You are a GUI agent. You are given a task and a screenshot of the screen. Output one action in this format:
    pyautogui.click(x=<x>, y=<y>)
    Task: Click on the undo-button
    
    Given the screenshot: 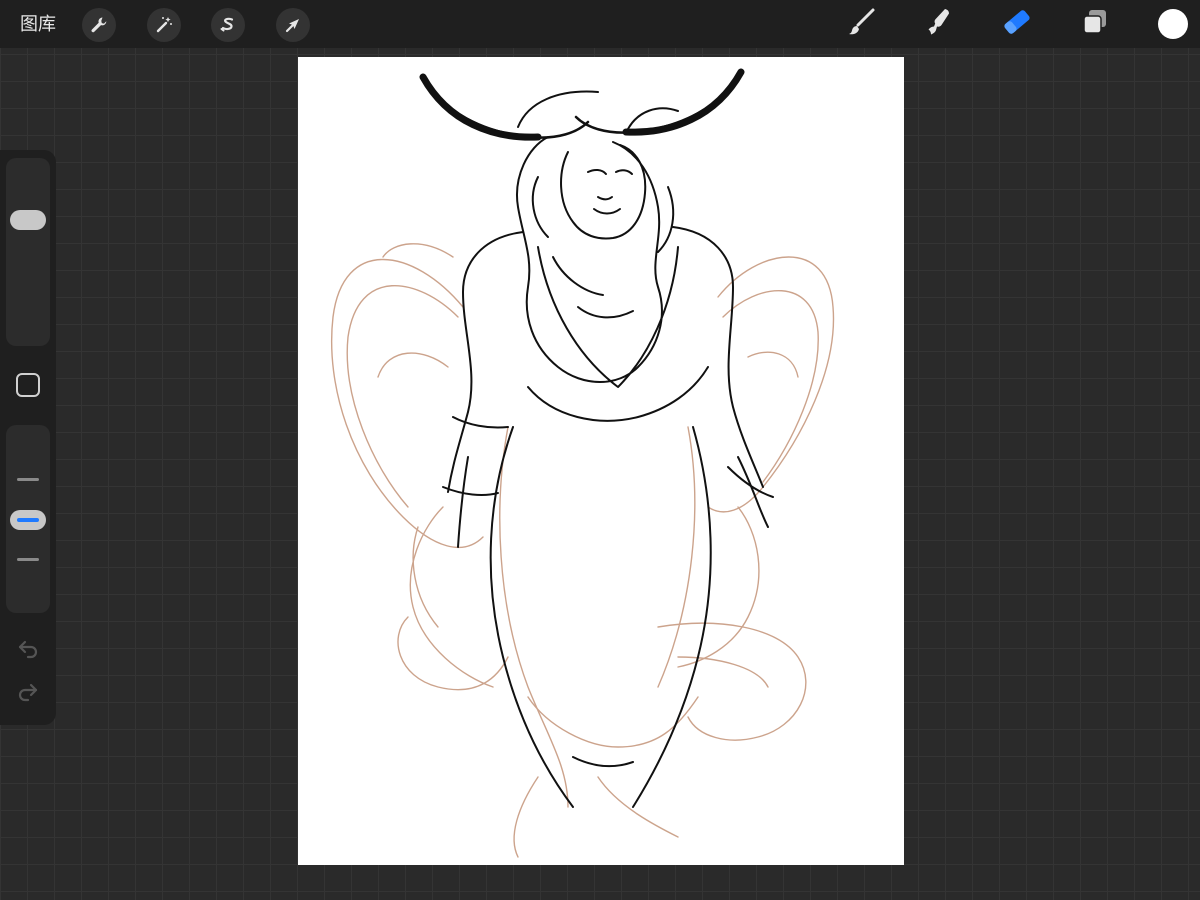 What is the action you would take?
    pyautogui.click(x=28, y=650)
    